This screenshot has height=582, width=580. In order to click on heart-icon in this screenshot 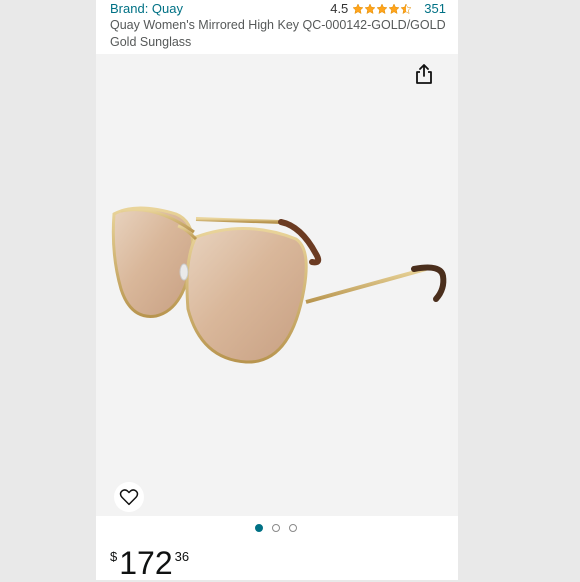, I will do `click(129, 497)`.